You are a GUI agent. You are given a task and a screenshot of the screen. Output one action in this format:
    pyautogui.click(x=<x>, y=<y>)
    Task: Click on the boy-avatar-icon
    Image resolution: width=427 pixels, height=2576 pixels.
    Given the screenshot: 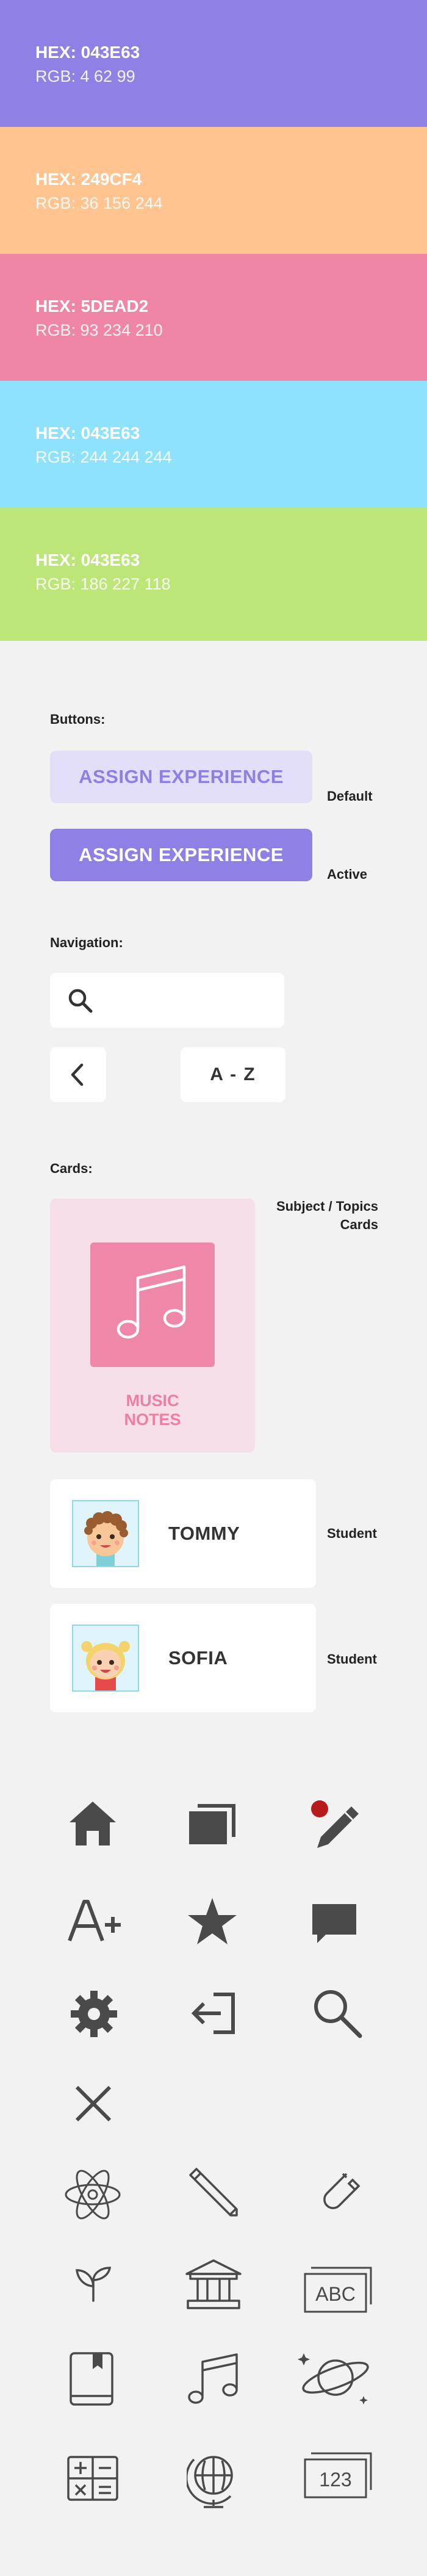 What is the action you would take?
    pyautogui.click(x=106, y=1538)
    